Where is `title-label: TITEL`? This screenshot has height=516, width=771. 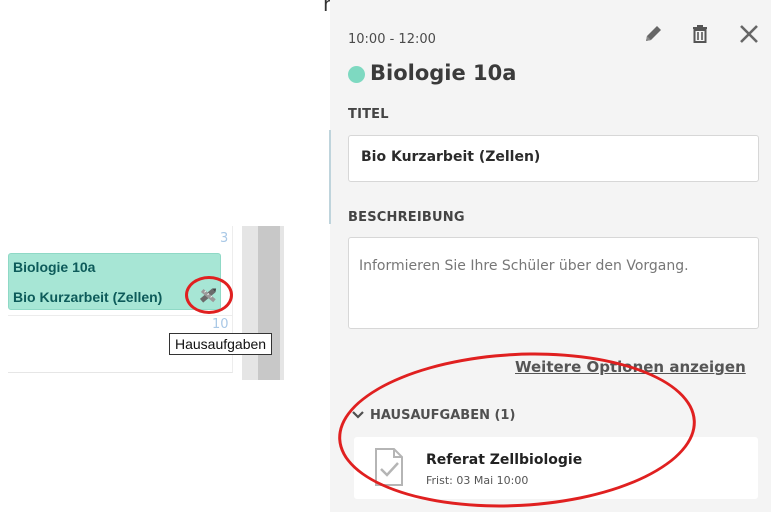
title-label: TITEL is located at coordinates (368, 114).